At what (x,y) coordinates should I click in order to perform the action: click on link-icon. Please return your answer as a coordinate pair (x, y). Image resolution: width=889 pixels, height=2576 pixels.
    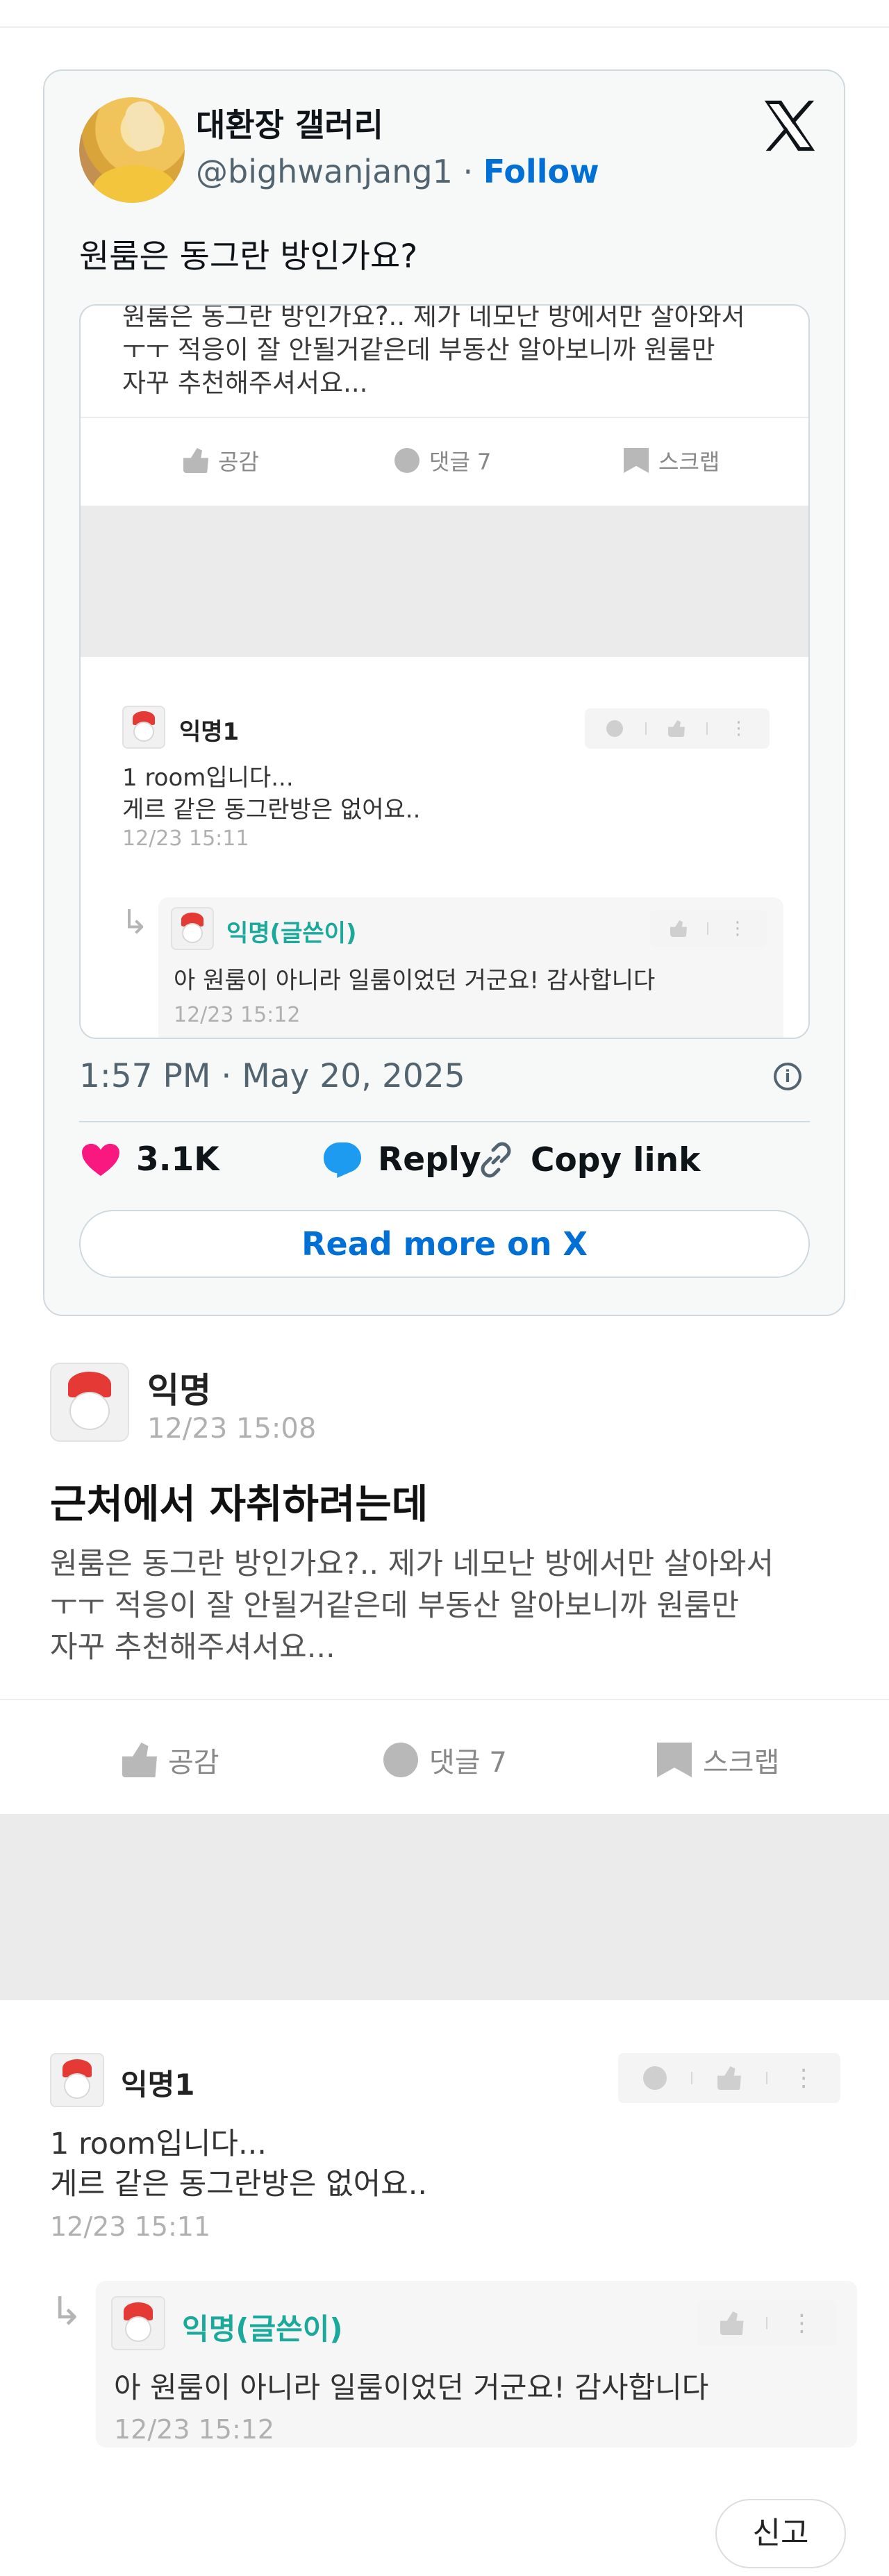
    Looking at the image, I should click on (496, 1160).